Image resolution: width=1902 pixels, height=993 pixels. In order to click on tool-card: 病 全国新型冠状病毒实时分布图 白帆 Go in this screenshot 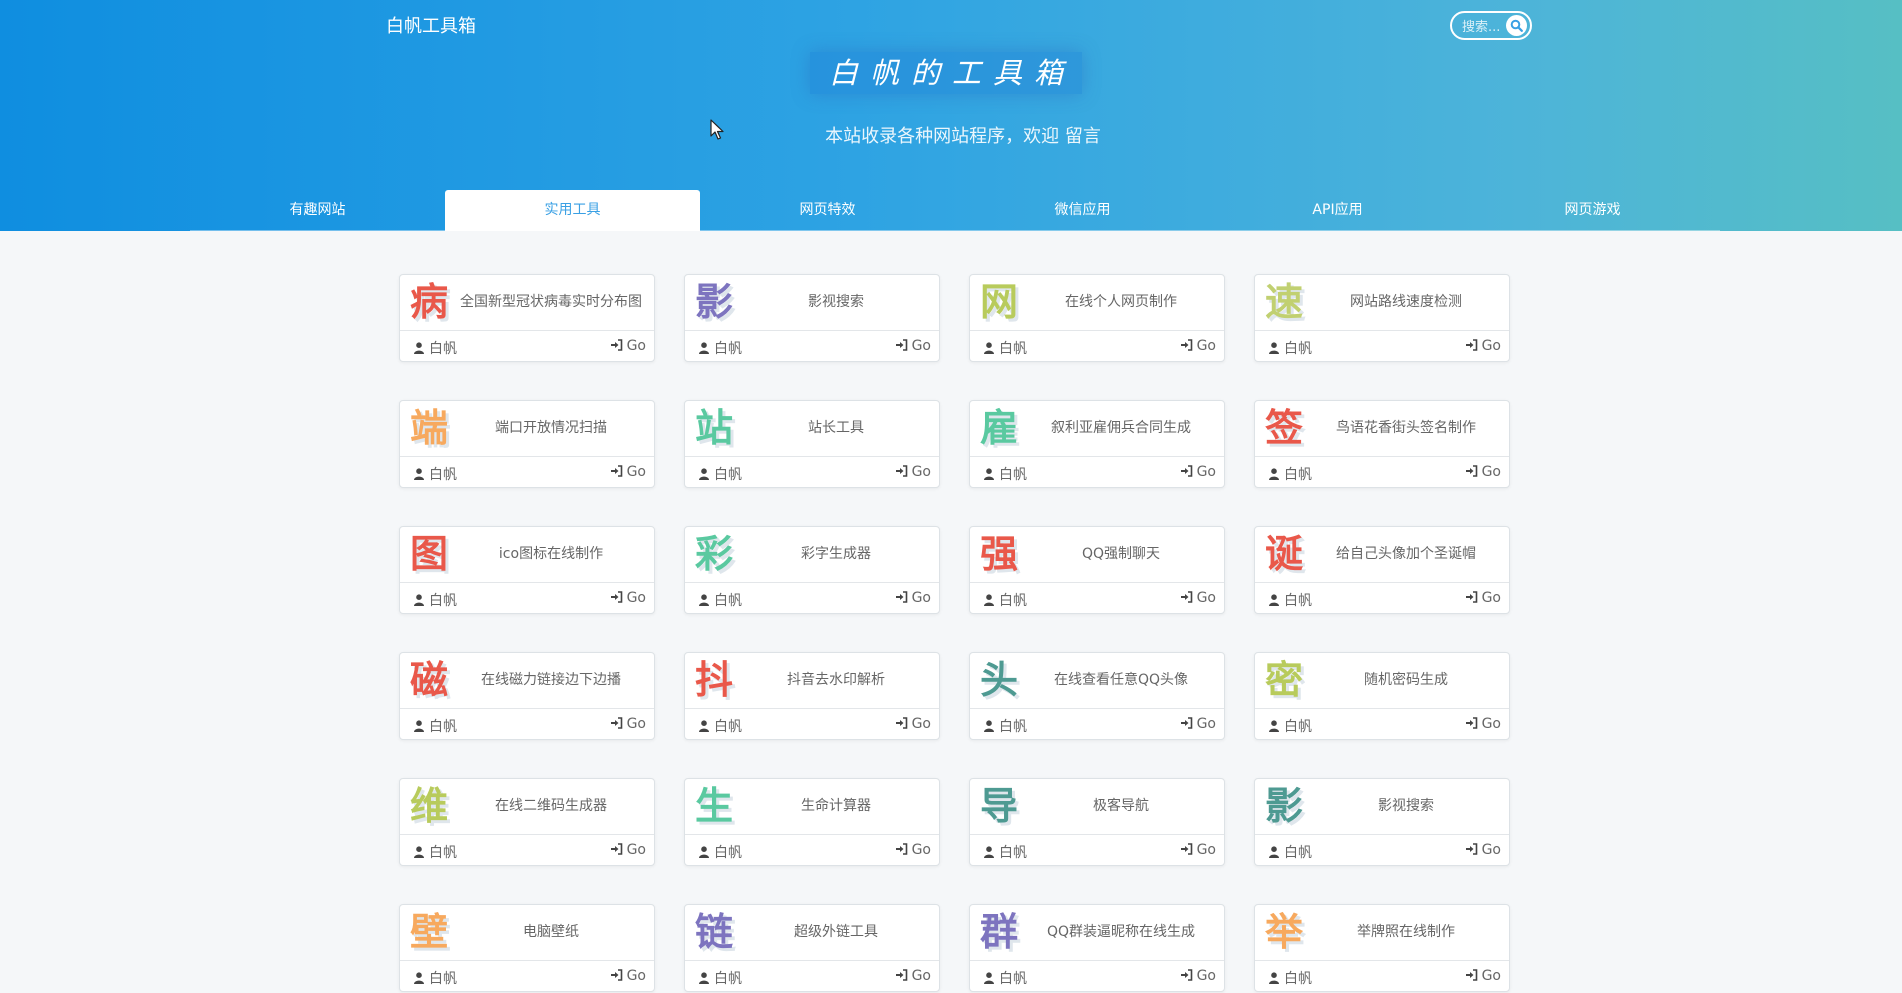, I will do `click(527, 318)`.